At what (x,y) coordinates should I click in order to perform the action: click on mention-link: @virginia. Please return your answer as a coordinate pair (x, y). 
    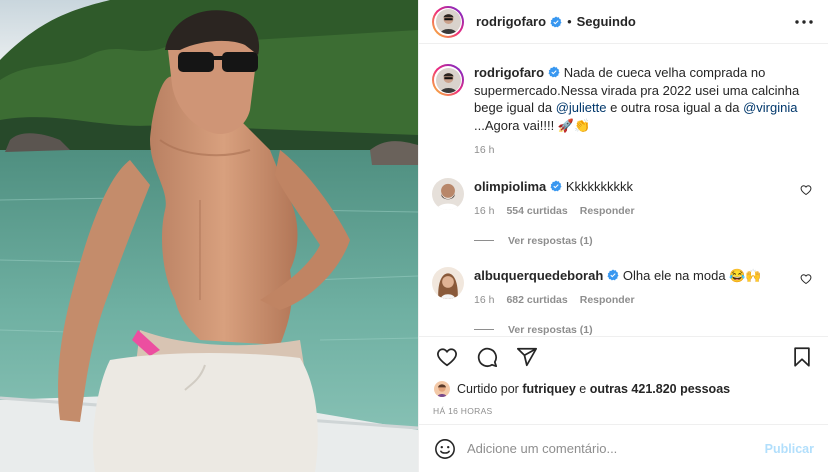
    Looking at the image, I should click on (770, 107).